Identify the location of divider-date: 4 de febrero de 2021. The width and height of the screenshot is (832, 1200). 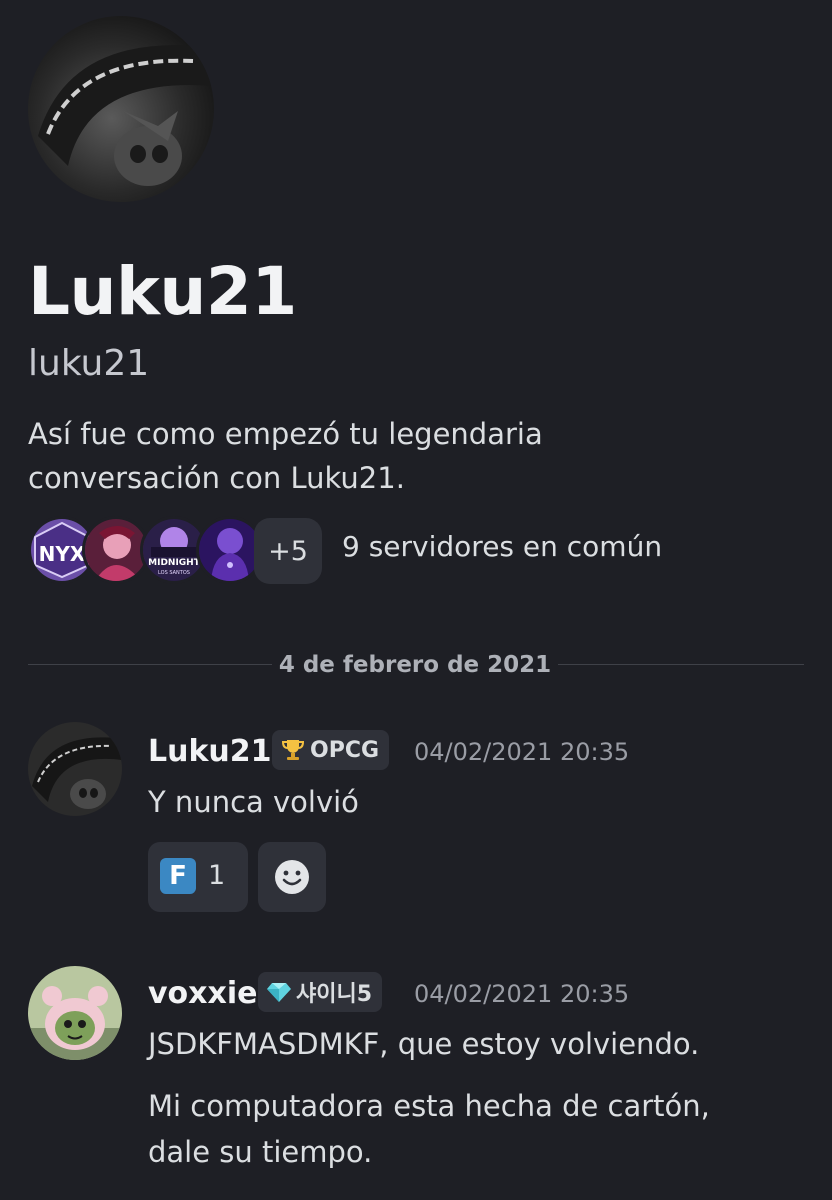
(415, 665).